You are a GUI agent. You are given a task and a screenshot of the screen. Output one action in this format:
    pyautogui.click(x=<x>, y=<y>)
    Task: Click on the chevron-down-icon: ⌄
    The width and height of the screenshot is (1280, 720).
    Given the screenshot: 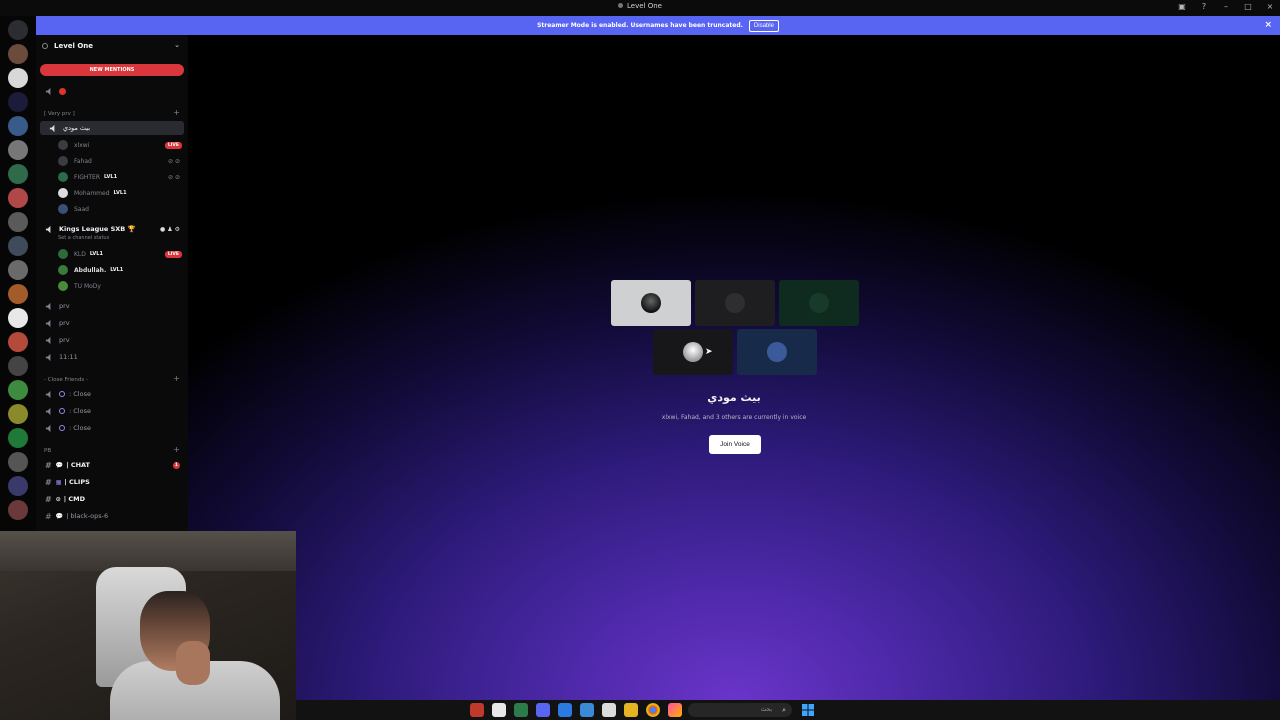 What is the action you would take?
    pyautogui.click(x=177, y=45)
    